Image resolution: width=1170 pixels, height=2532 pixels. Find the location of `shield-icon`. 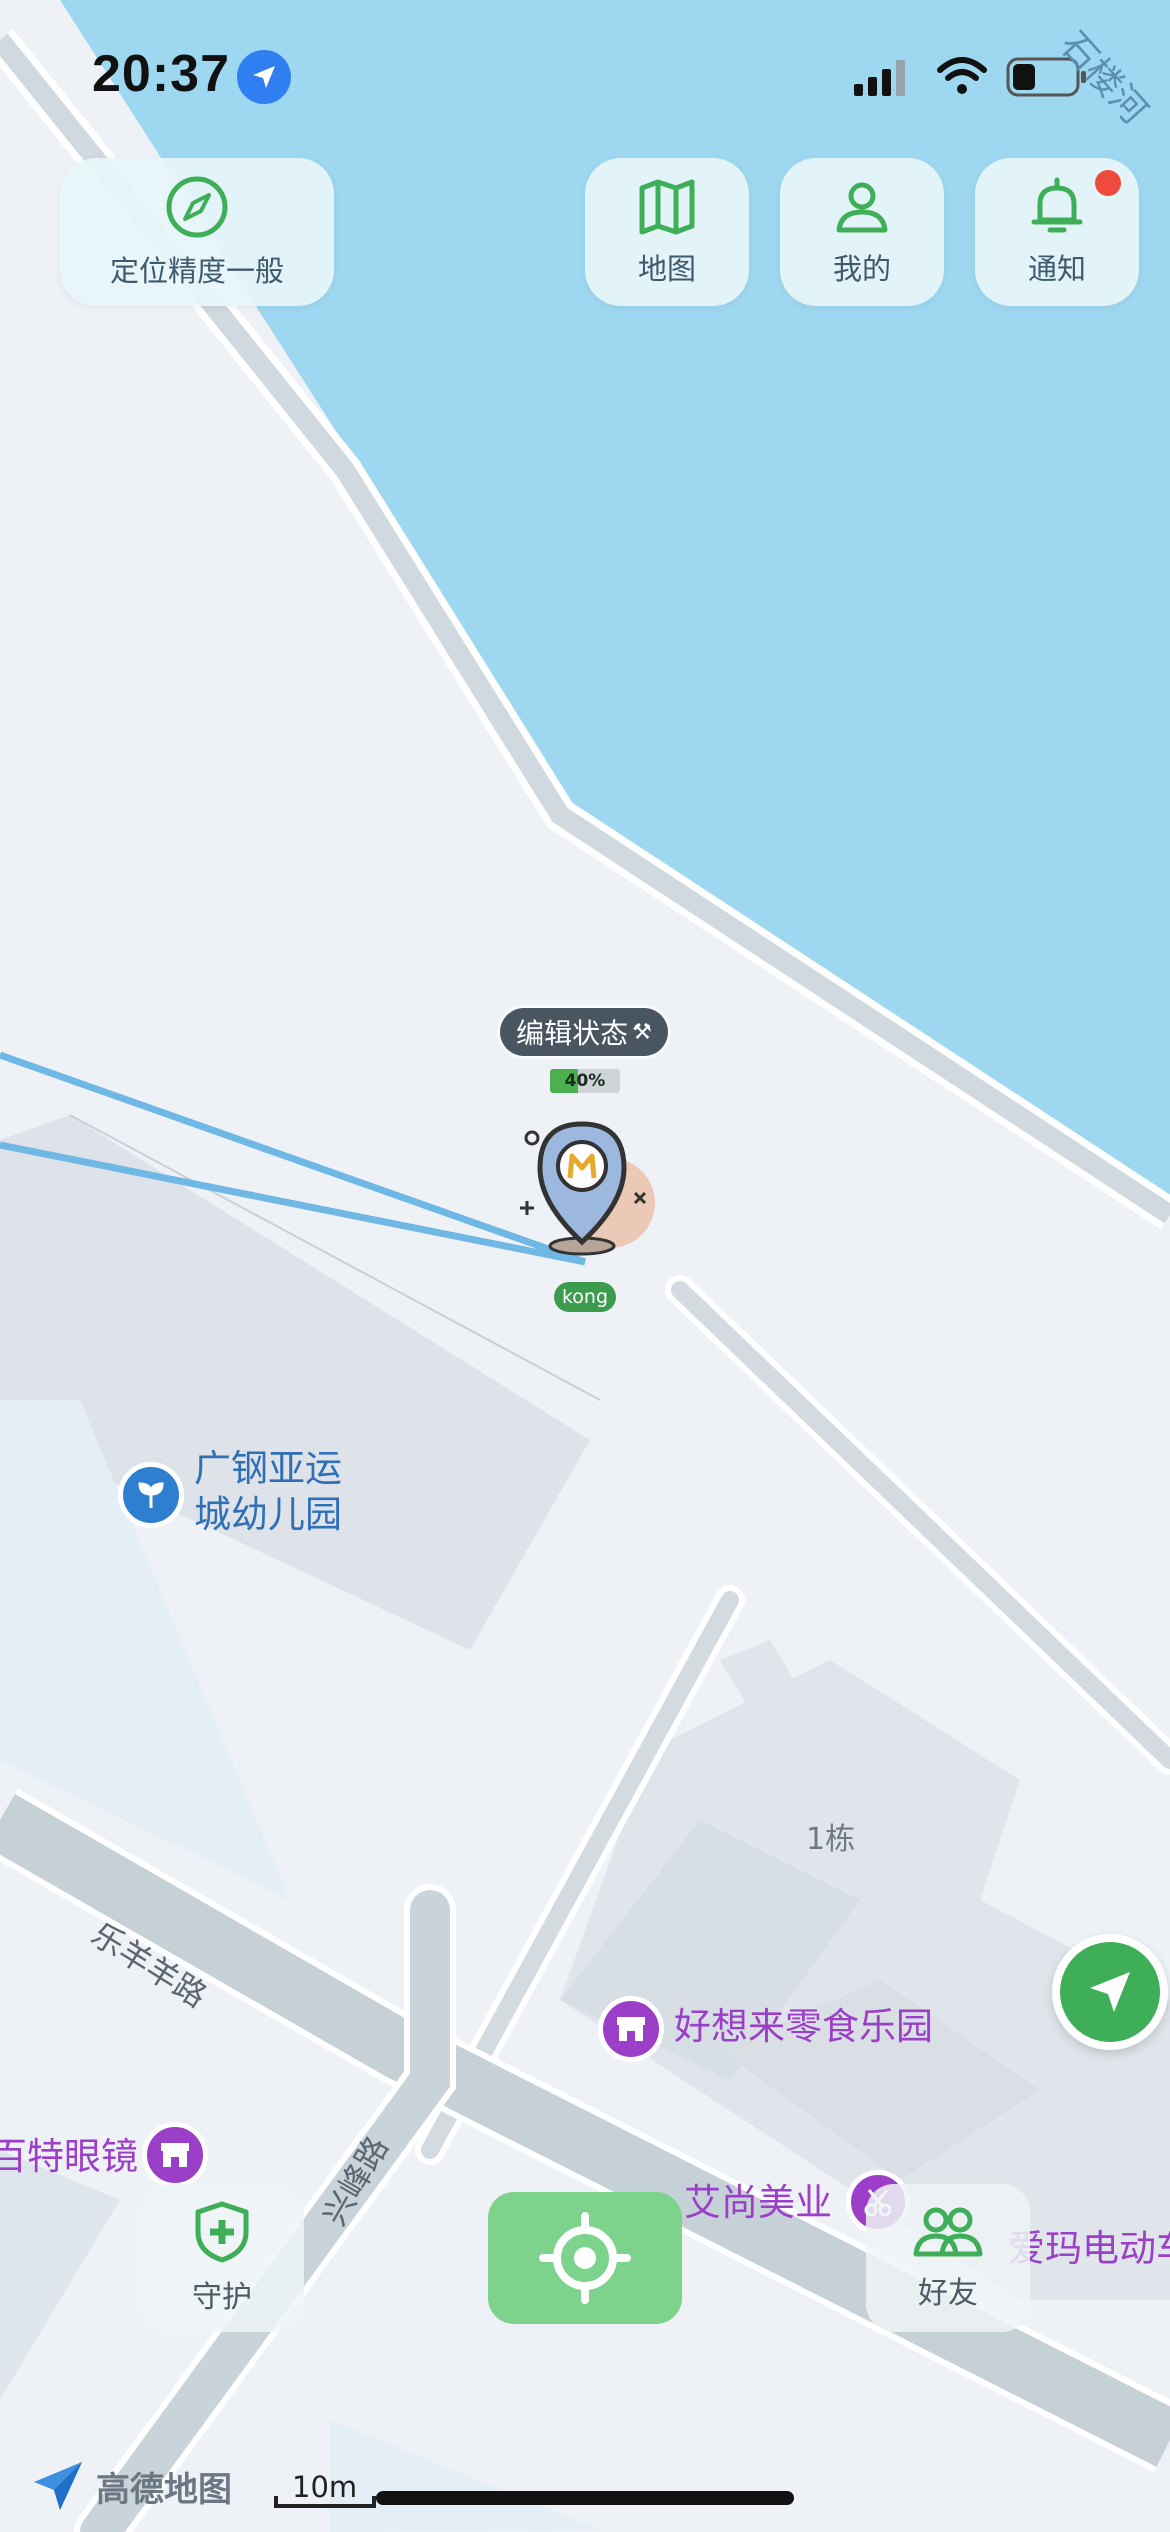

shield-icon is located at coordinates (222, 2232).